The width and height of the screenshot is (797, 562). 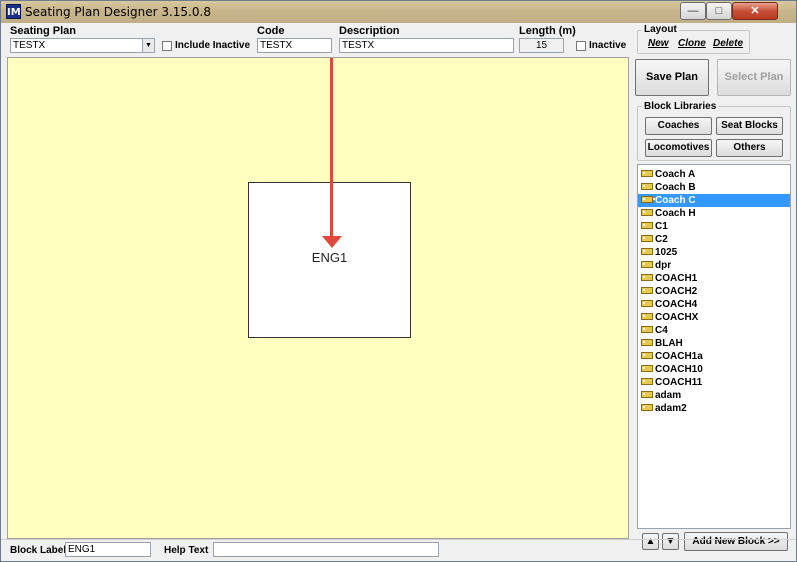 What do you see at coordinates (677, 317) in the screenshot?
I see `list-item-label: COACHX` at bounding box center [677, 317].